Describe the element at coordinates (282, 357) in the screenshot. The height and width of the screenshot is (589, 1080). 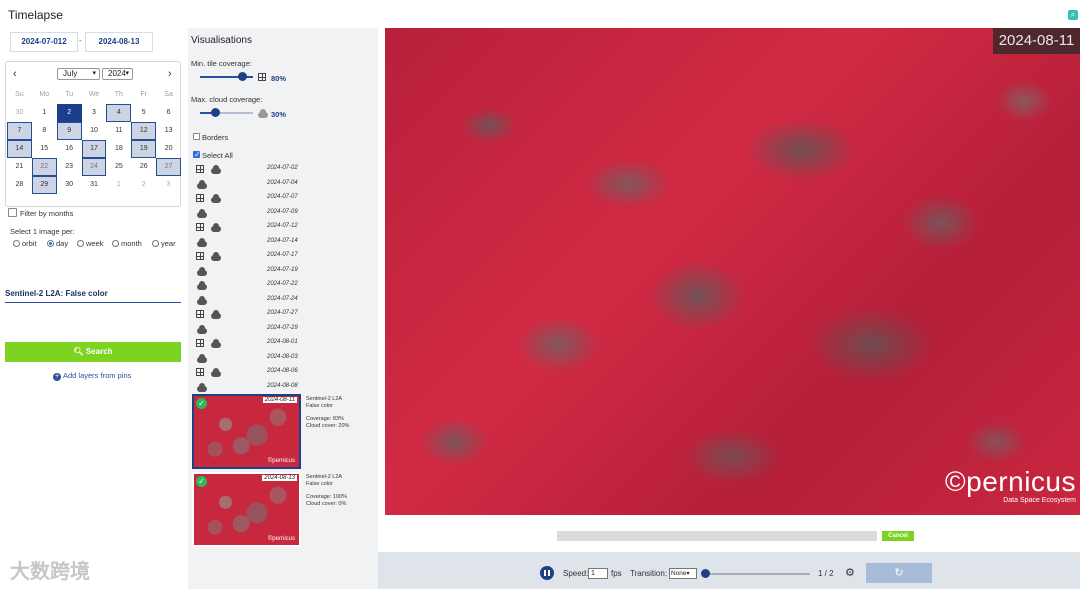
I see `date-list-item: 2024-08-03` at that location.